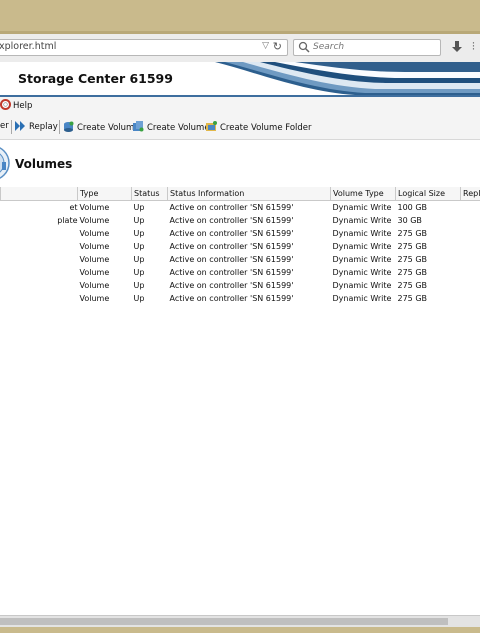 The width and height of the screenshot is (480, 633). I want to click on create-volume-folder-label: Create Volume Folder, so click(266, 128).